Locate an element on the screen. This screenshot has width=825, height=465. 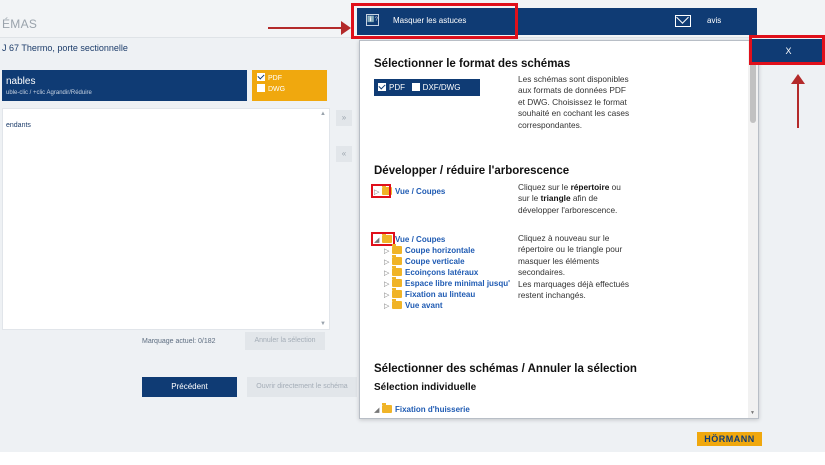
folder-open-icon is located at coordinates (387, 408).